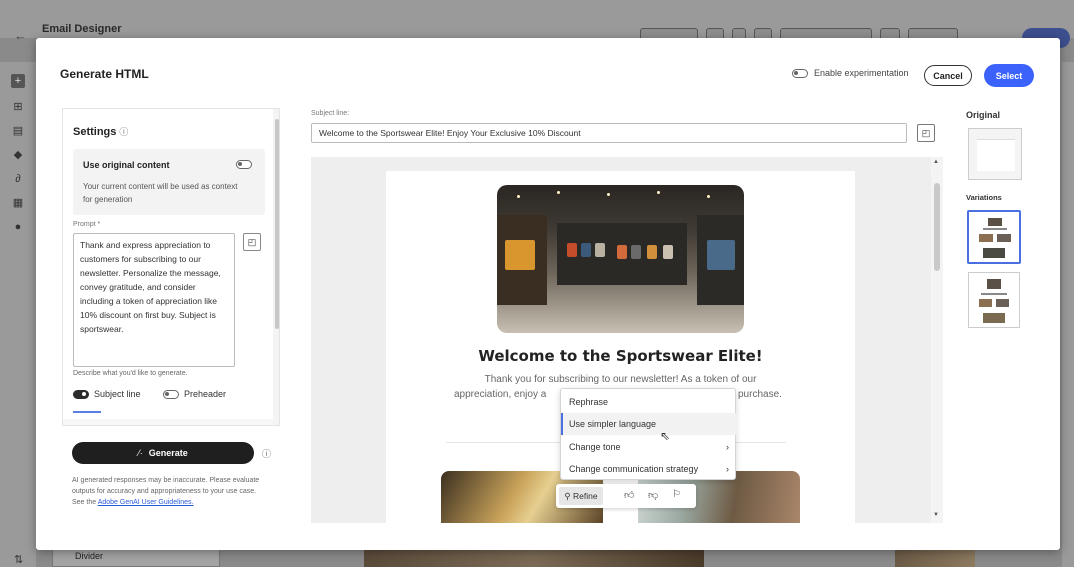  I want to click on assets-icon: ▤, so click(18, 131).